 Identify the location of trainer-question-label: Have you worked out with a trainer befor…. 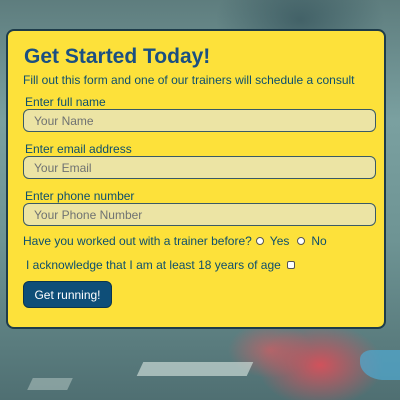
(137, 241).